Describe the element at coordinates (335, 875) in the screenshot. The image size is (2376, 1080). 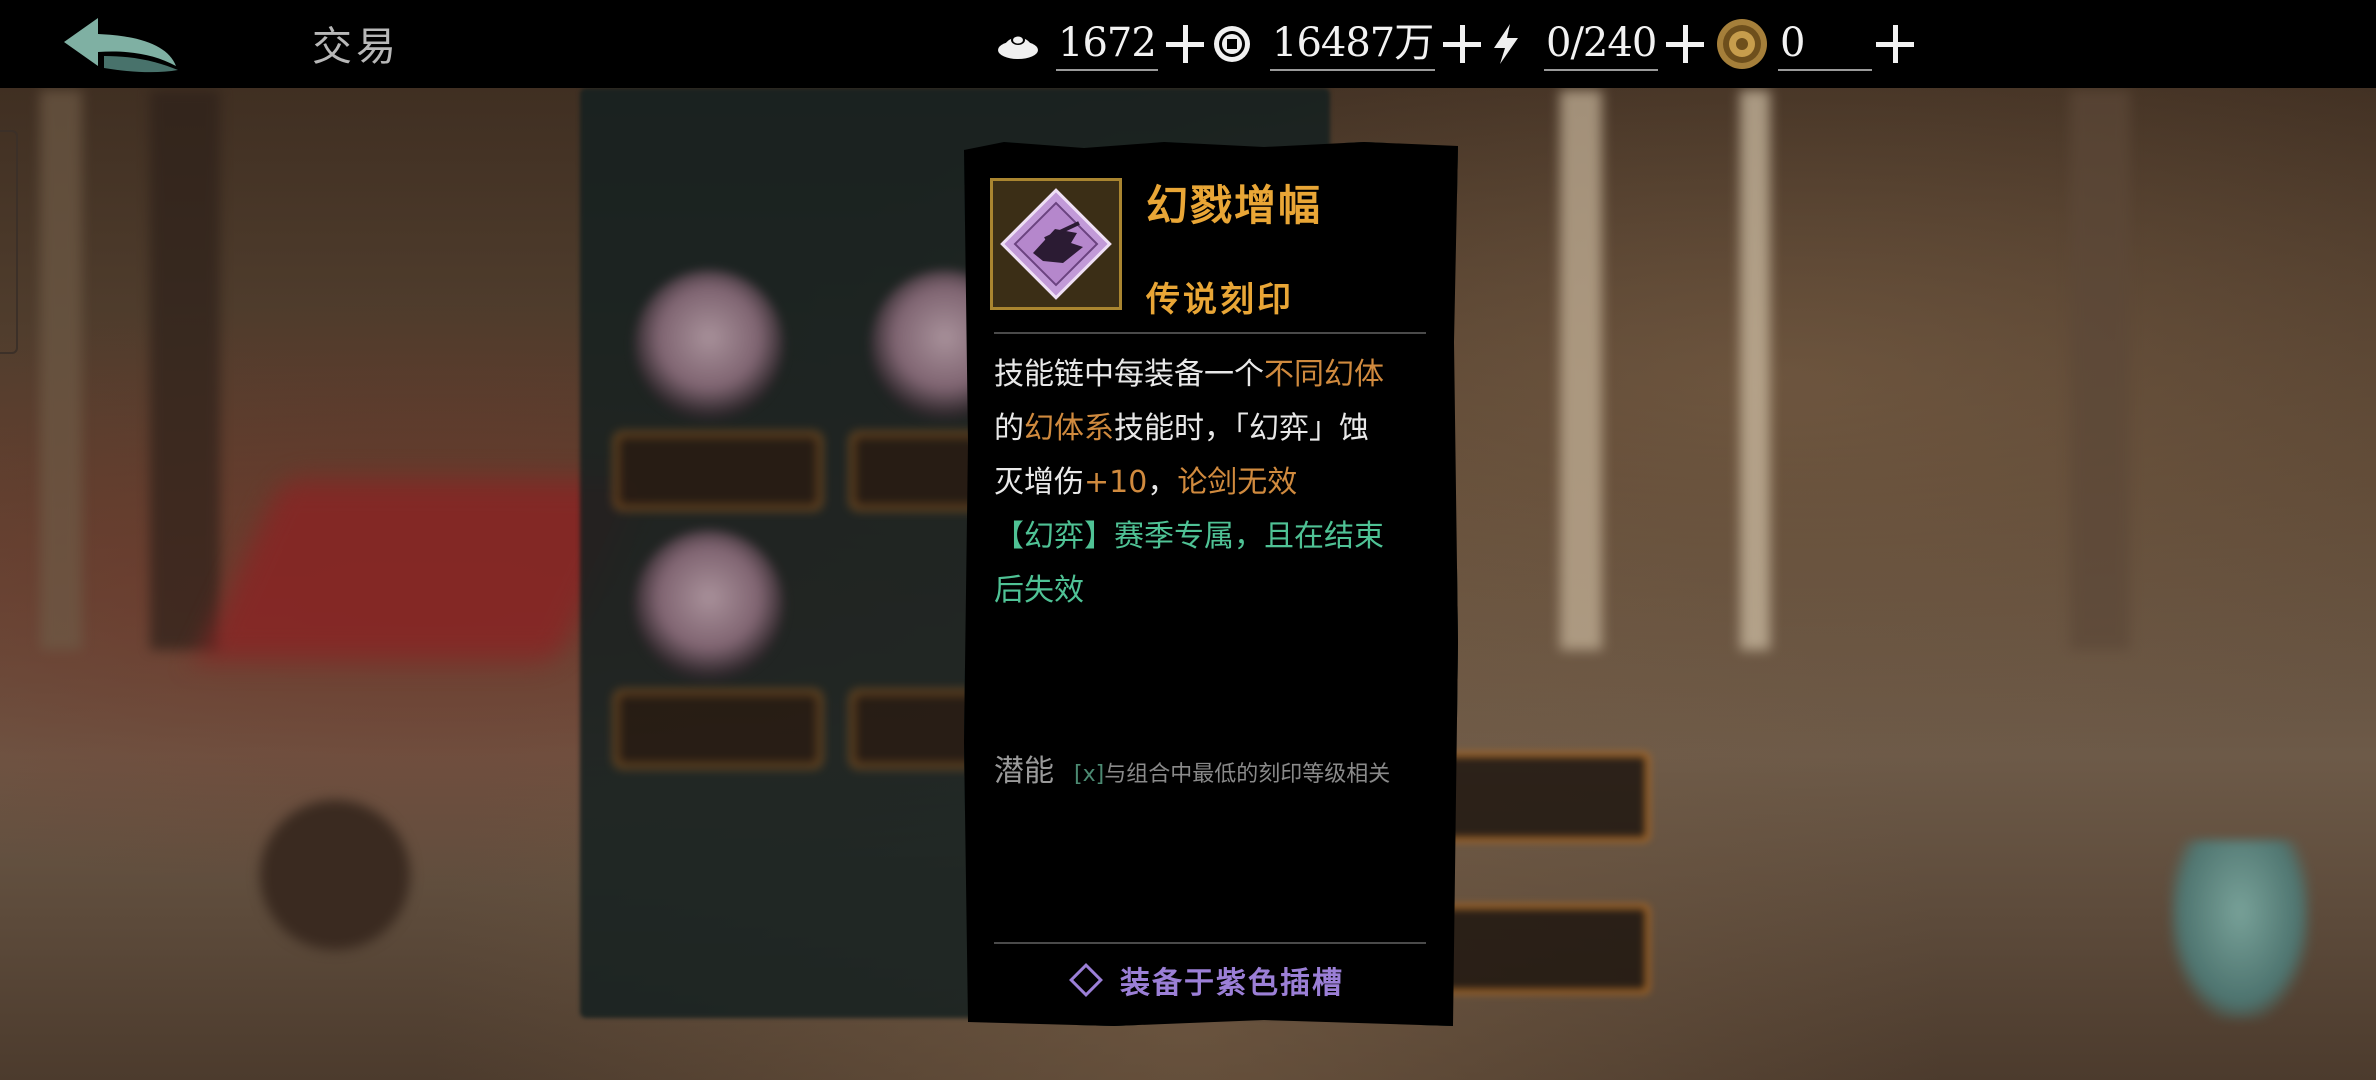
I see `background-stool` at that location.